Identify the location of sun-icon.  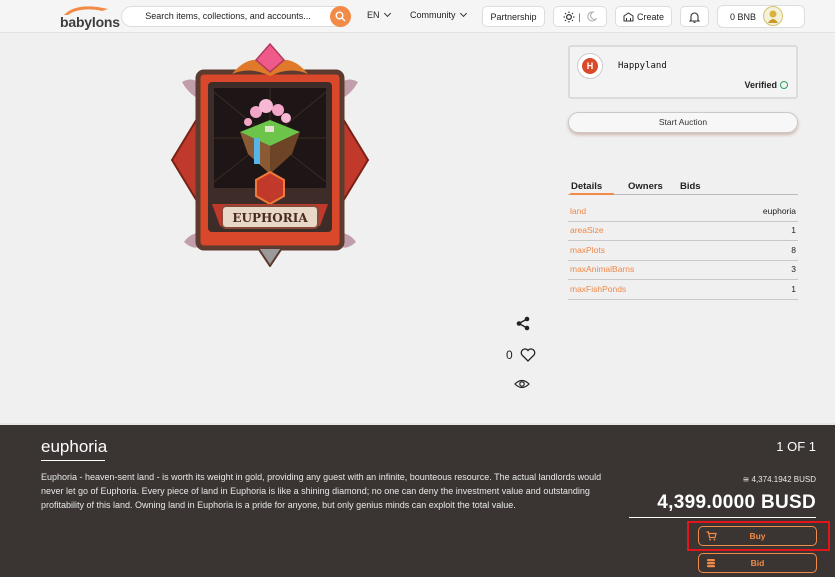
(569, 17).